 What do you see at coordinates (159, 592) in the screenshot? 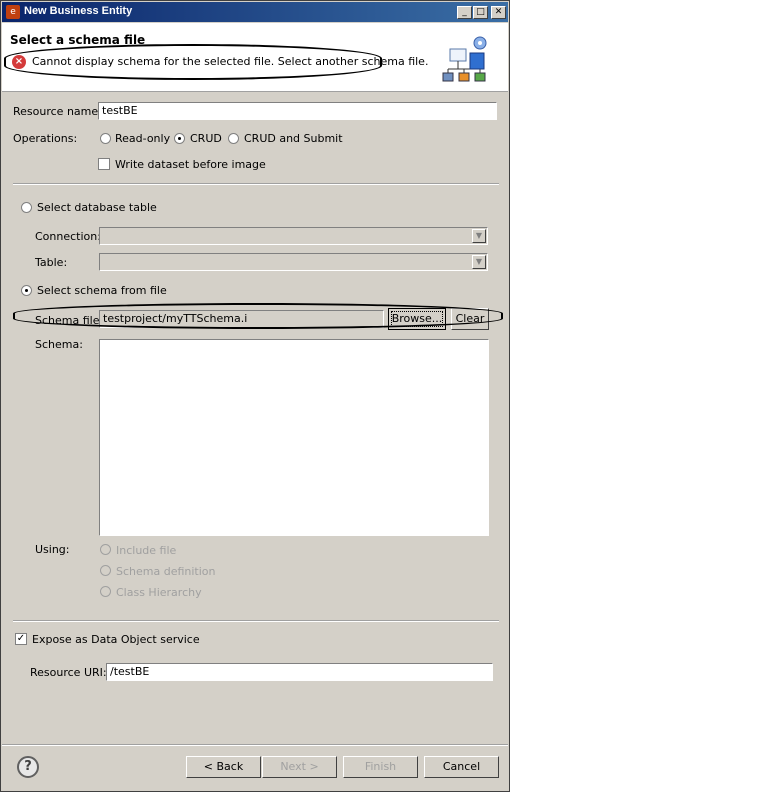
I see `class-hierarchy-label: Class Hierarchy` at bounding box center [159, 592].